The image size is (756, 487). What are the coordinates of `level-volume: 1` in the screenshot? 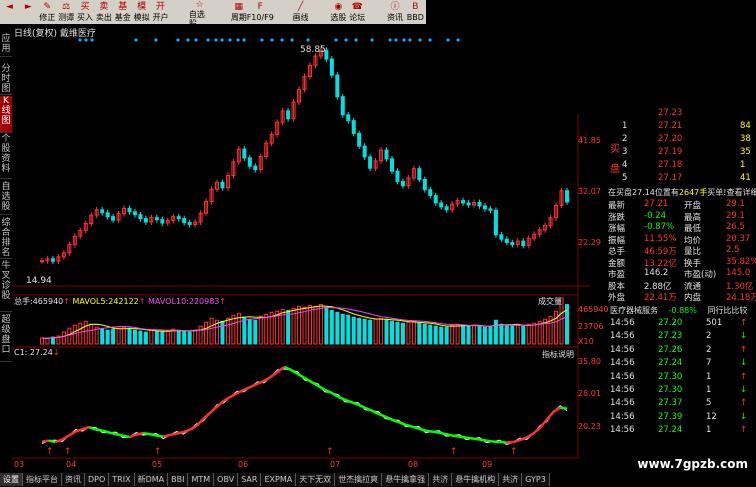 It's located at (743, 165).